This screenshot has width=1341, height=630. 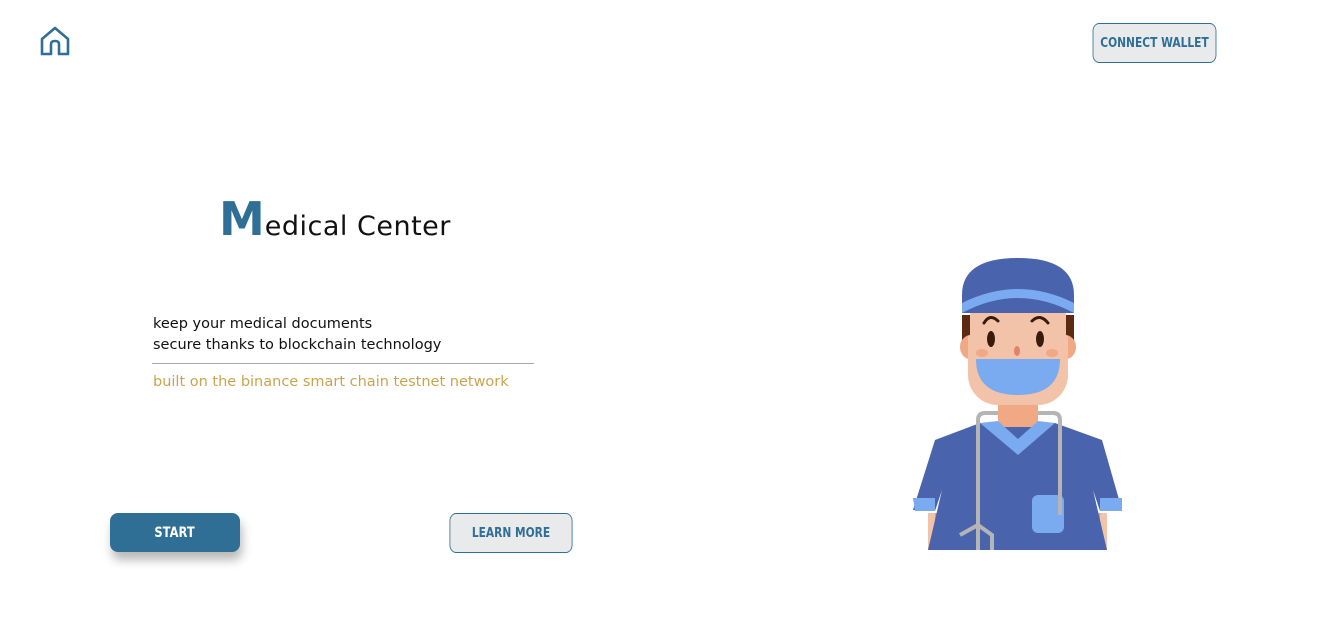 I want to click on home-icon, so click(x=55, y=41).